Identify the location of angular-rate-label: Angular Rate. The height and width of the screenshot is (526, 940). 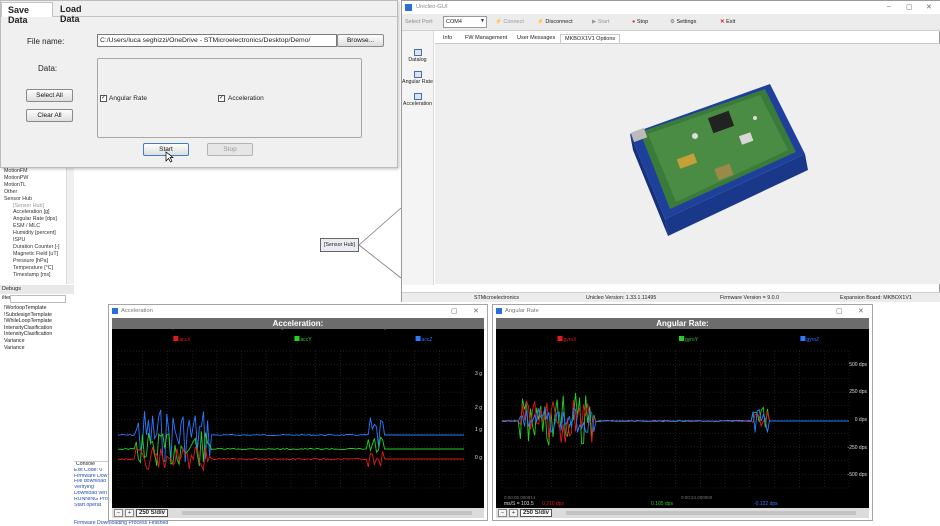
(128, 98).